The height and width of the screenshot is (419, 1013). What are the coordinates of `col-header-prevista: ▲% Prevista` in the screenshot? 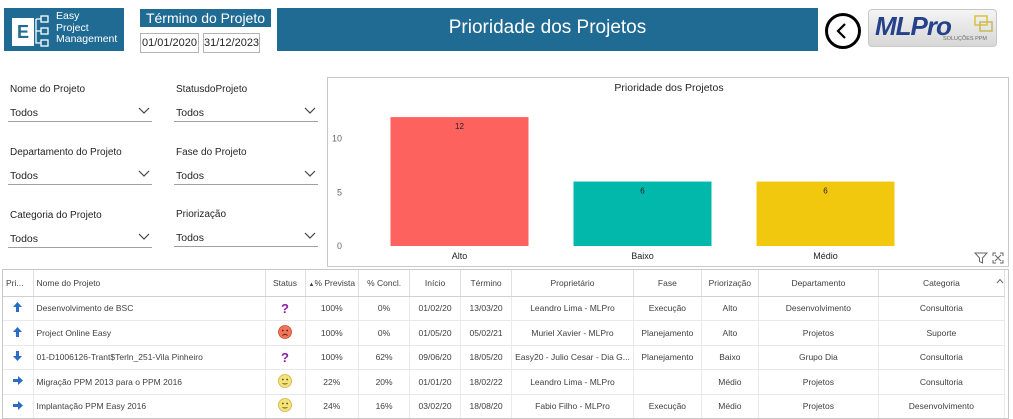 It's located at (332, 283).